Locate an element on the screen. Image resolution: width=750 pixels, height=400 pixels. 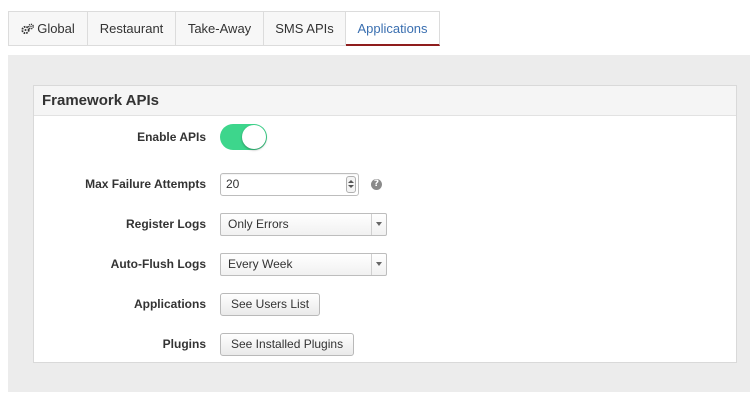
tab-restaurant-label: Restaurant is located at coordinates (131, 28).